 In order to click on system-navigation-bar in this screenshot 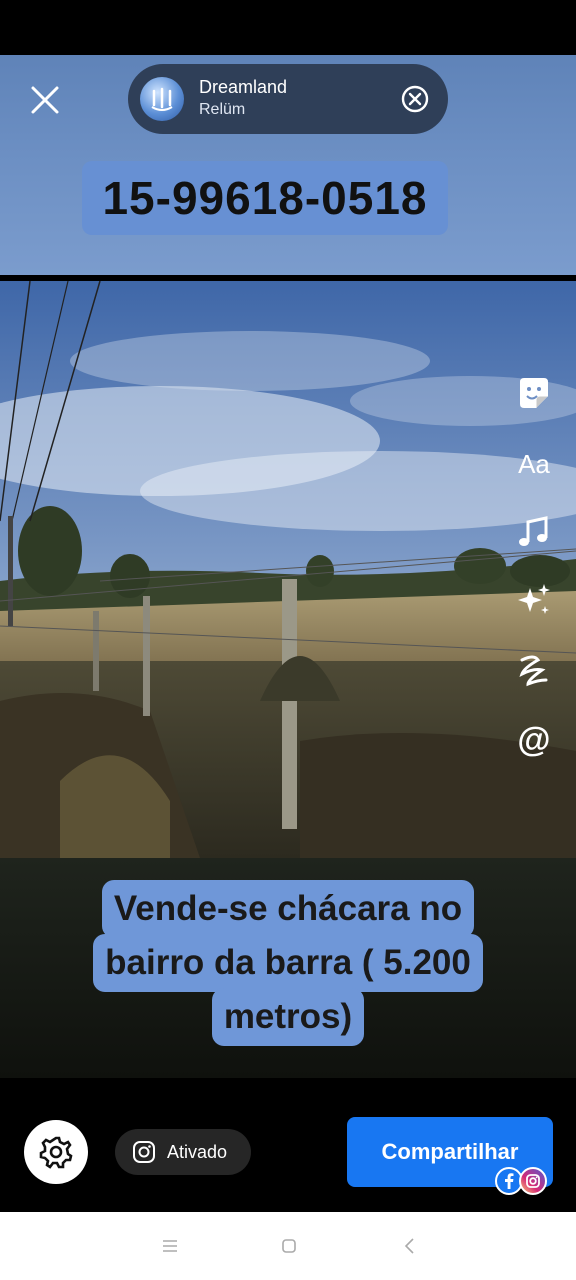, I will do `click(288, 1246)`.